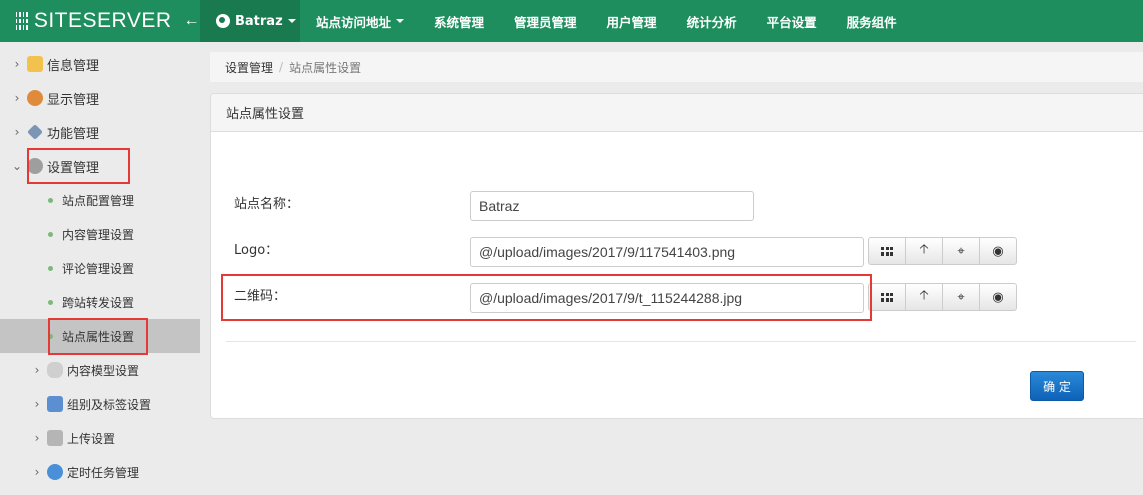  What do you see at coordinates (676, 67) in the screenshot?
I see `breadcrumb: 设置管理 / 站点属性设置` at bounding box center [676, 67].